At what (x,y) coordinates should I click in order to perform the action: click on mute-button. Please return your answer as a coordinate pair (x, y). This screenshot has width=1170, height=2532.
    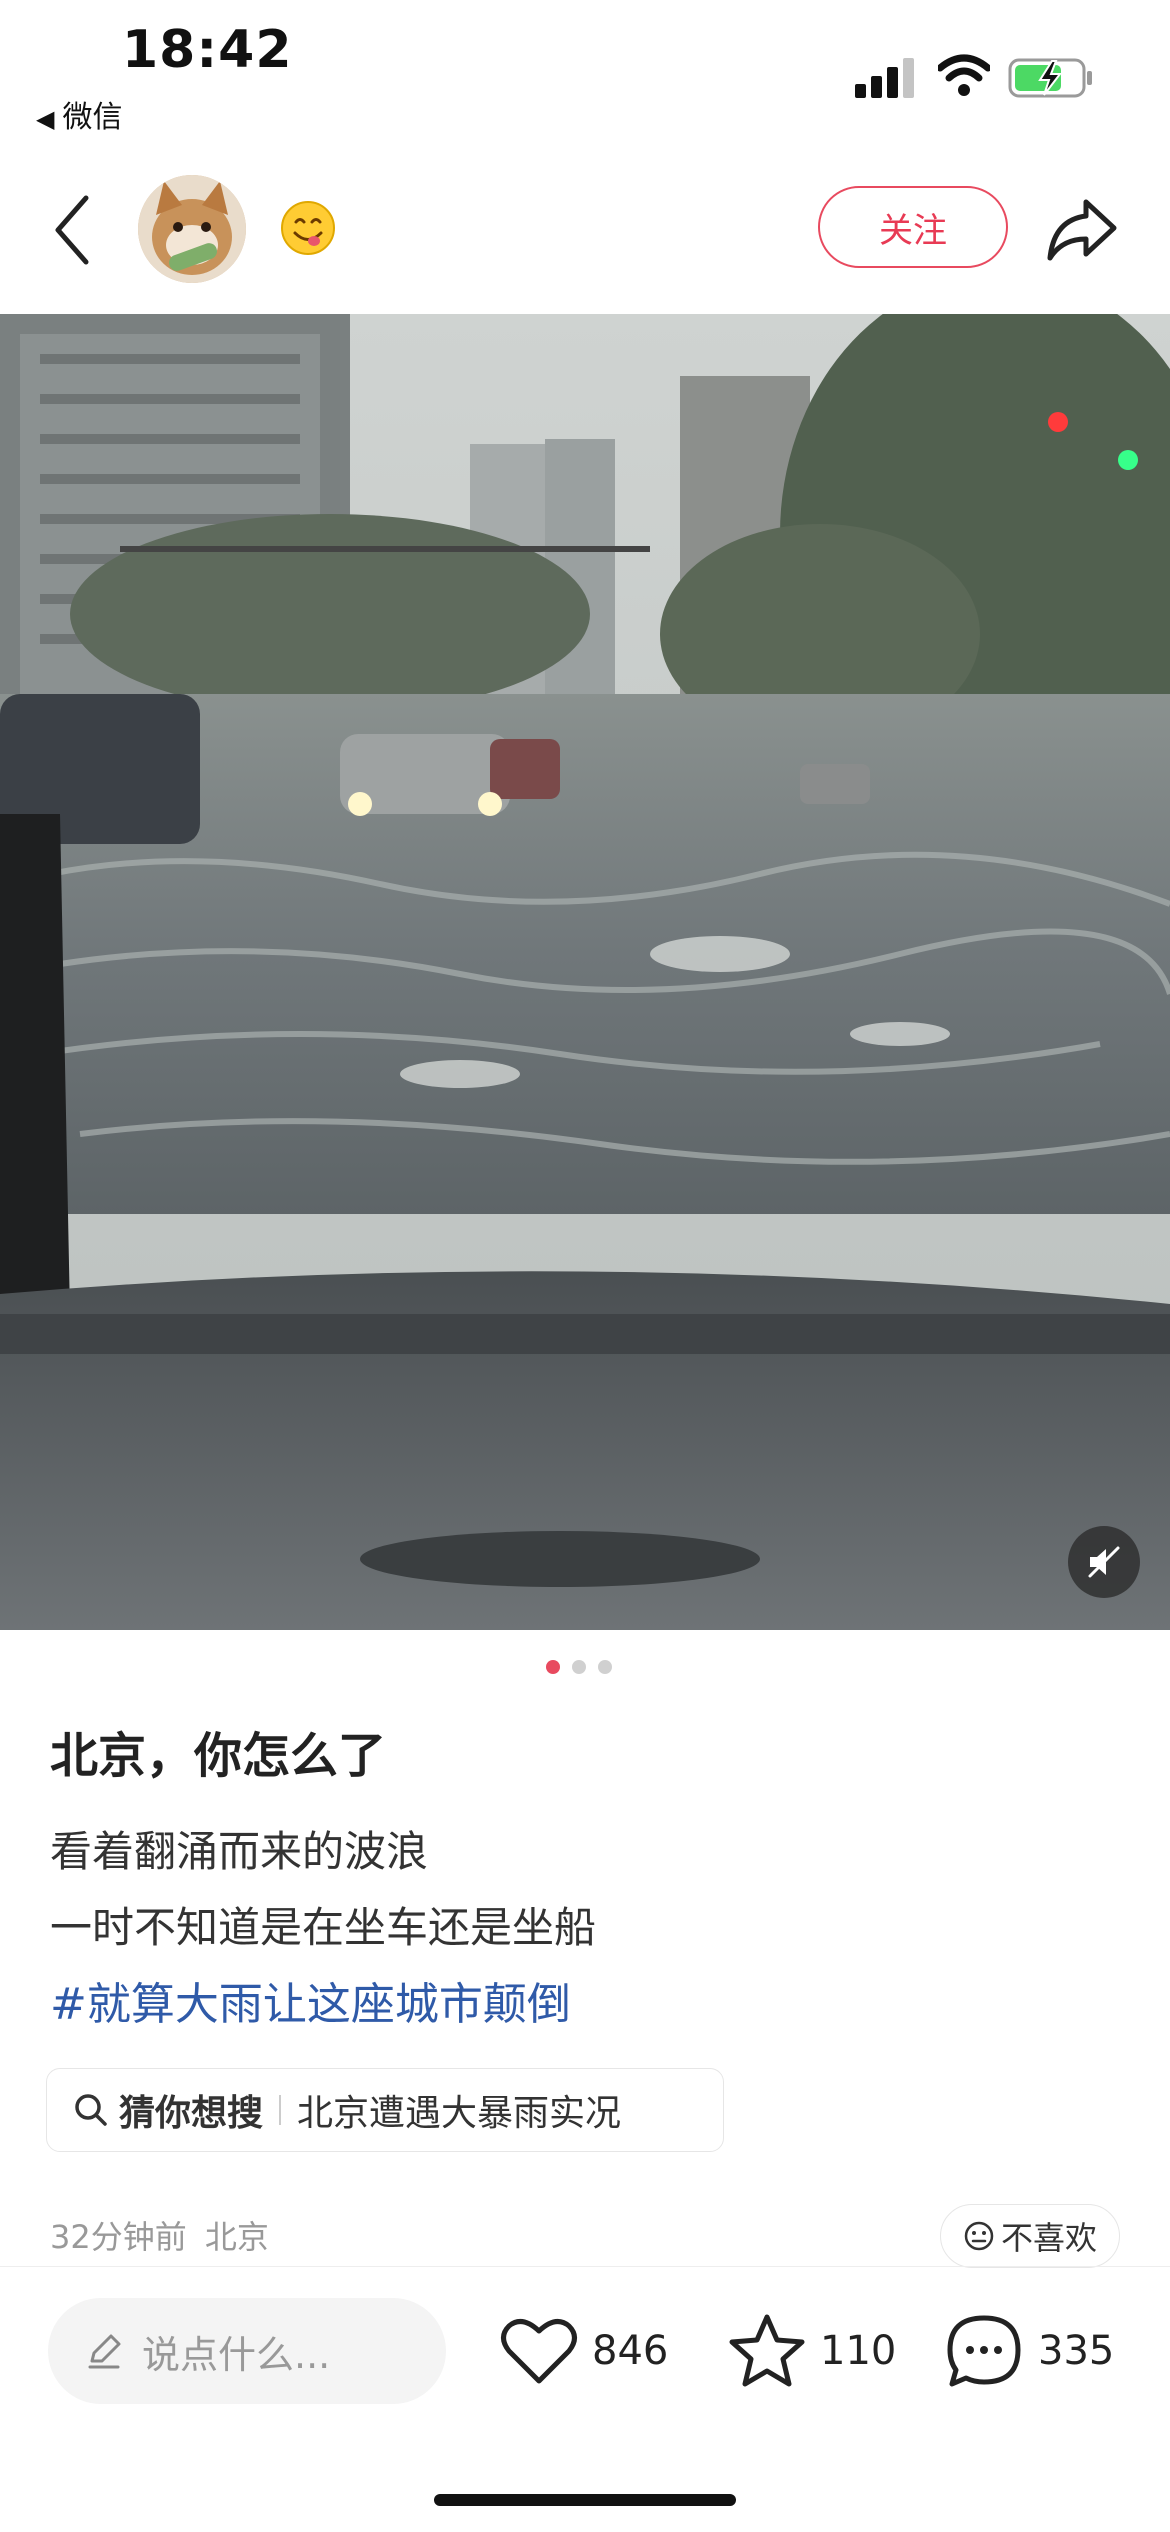
    Looking at the image, I should click on (1104, 1562).